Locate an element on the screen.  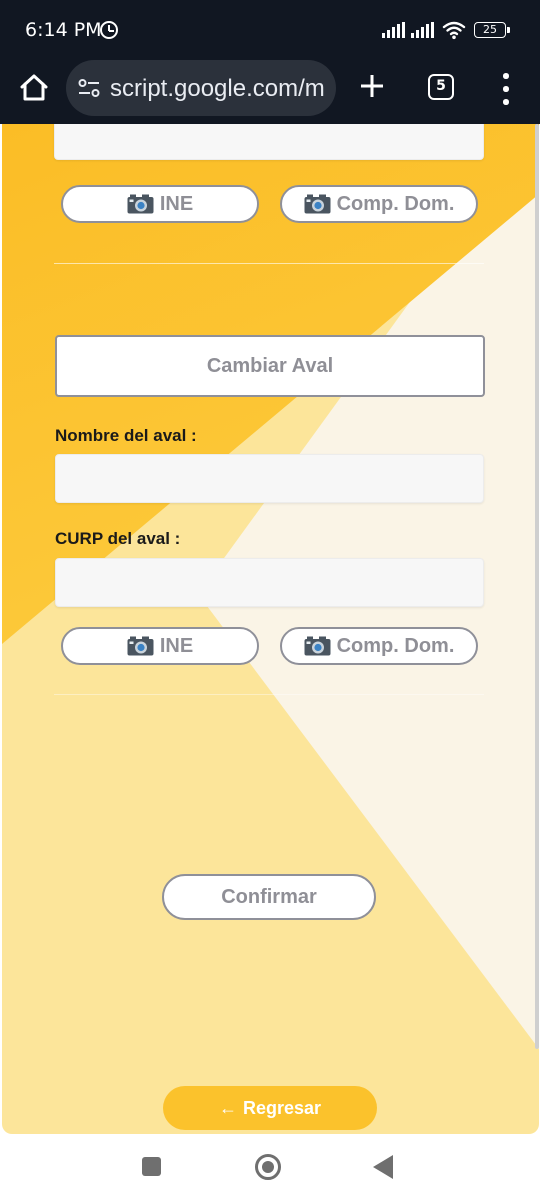
page-scrollbar is located at coordinates (537, 586).